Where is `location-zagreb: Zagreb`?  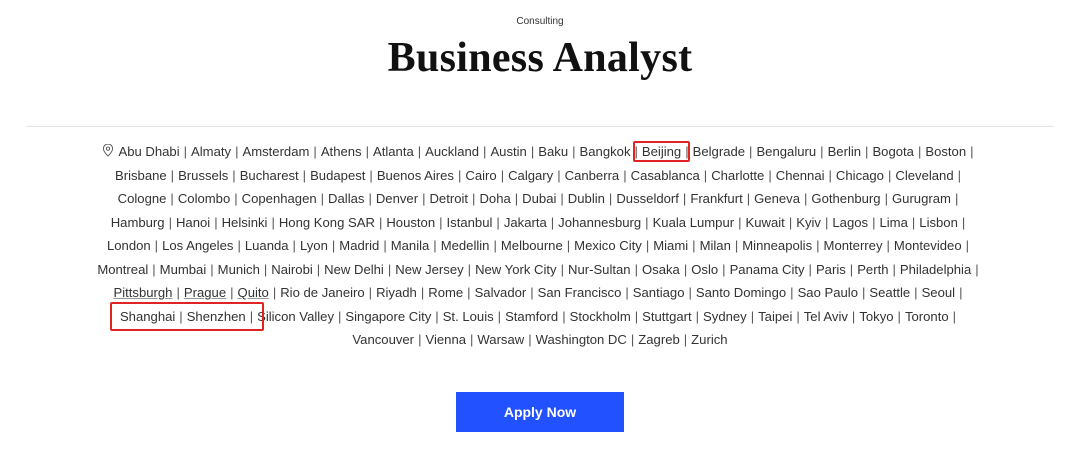
location-zagreb: Zagreb is located at coordinates (659, 339).